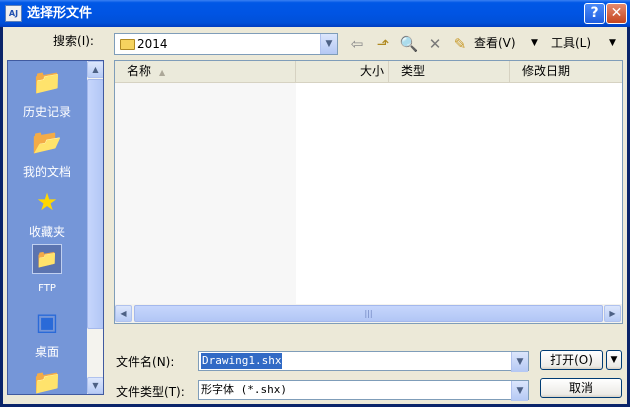 This screenshot has height=407, width=630. I want to click on filename-value: Drawing1.shx, so click(242, 361).